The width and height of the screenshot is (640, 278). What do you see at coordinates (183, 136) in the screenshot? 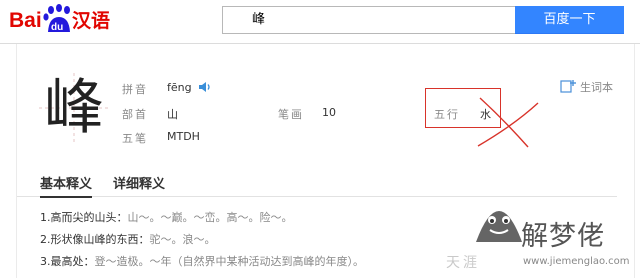
I see `wubi-value: MTDH` at bounding box center [183, 136].